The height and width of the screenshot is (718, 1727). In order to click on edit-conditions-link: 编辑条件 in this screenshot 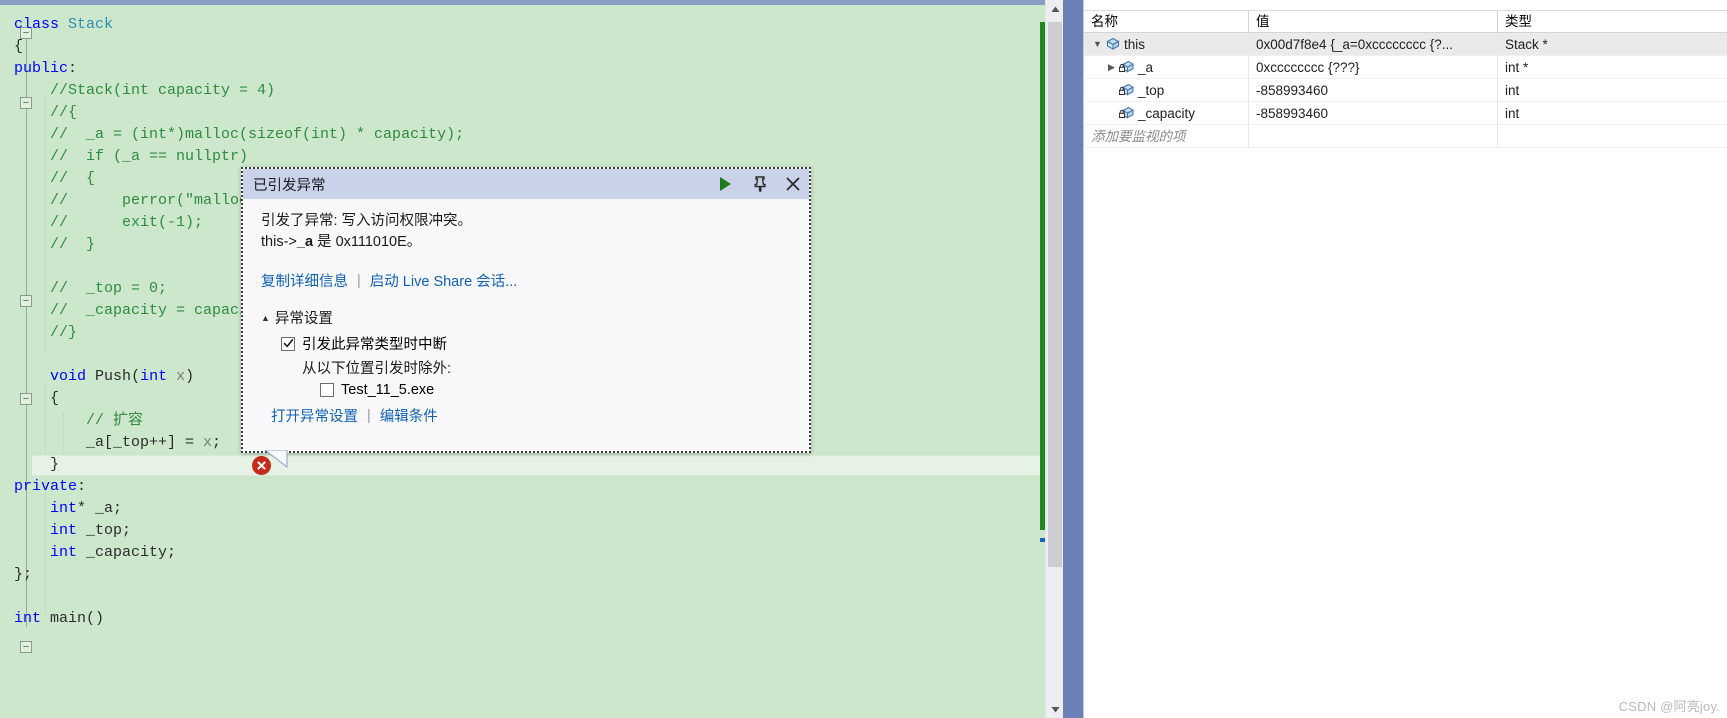, I will do `click(409, 415)`.